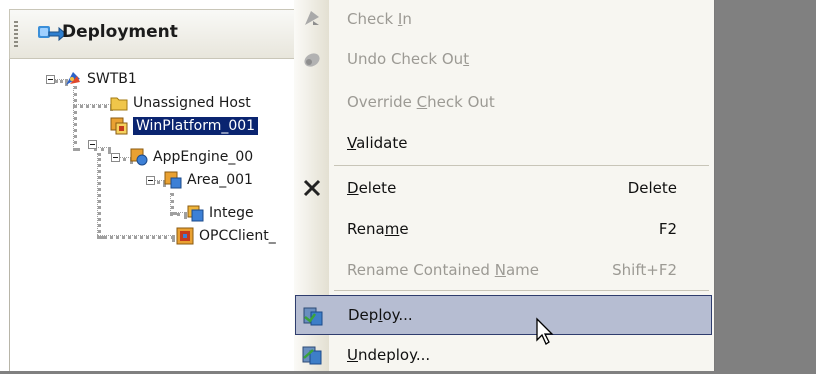  I want to click on tree-node-appengine: AppEngine_00, so click(191, 157).